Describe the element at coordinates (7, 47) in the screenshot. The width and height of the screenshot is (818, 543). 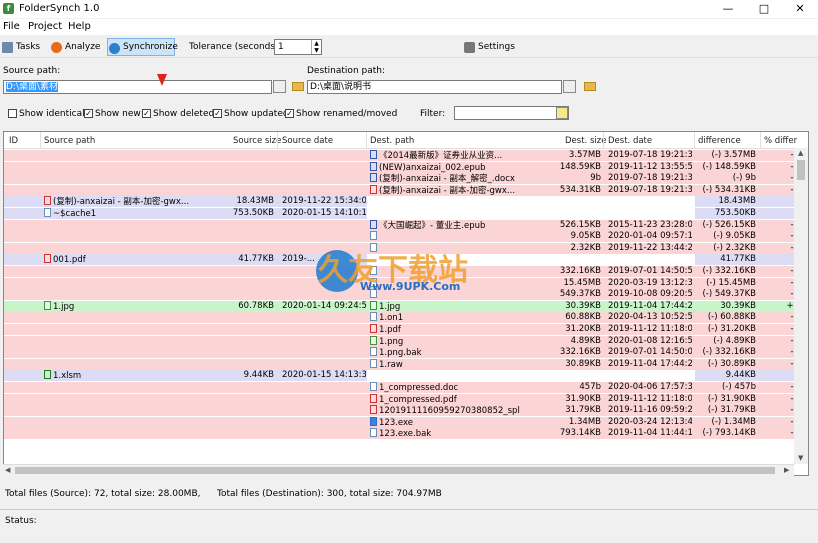
I see `tasks-icon` at that location.